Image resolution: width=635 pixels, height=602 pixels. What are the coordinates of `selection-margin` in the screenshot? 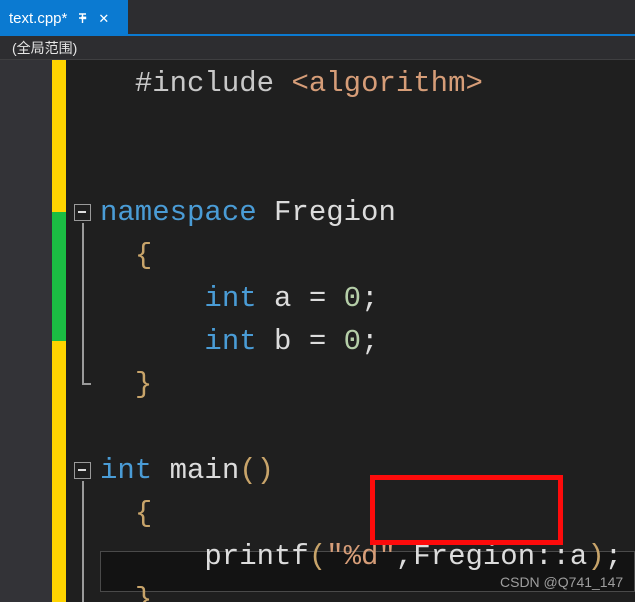 It's located at (26, 331).